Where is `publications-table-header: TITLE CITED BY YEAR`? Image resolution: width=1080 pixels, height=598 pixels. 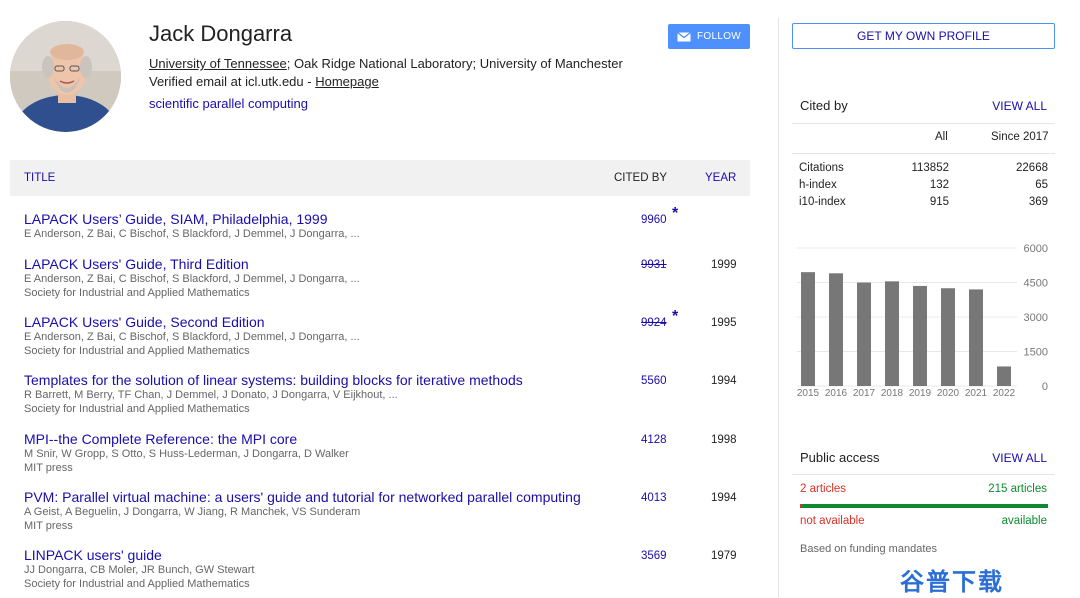 publications-table-header: TITLE CITED BY YEAR is located at coordinates (380, 178).